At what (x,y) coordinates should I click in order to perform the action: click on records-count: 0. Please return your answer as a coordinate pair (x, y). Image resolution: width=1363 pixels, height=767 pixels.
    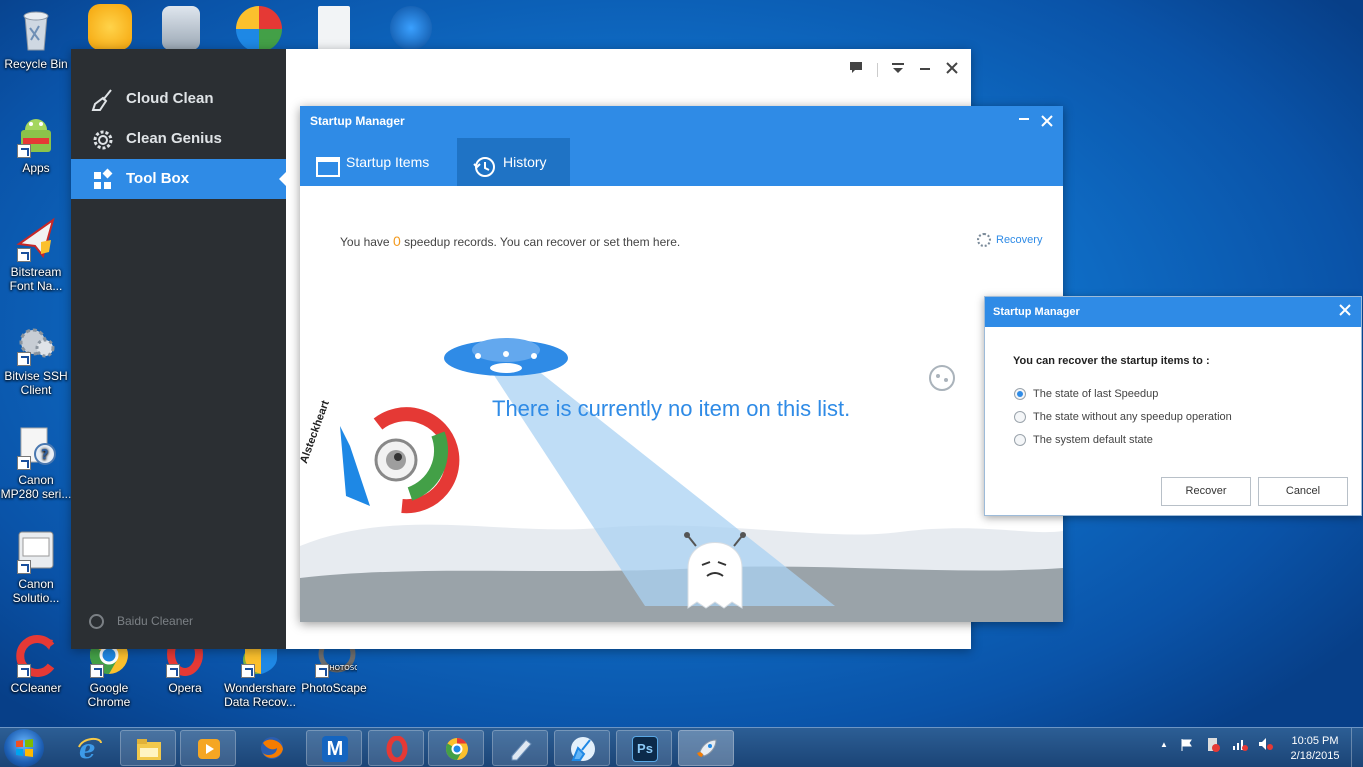
    Looking at the image, I should click on (396, 241).